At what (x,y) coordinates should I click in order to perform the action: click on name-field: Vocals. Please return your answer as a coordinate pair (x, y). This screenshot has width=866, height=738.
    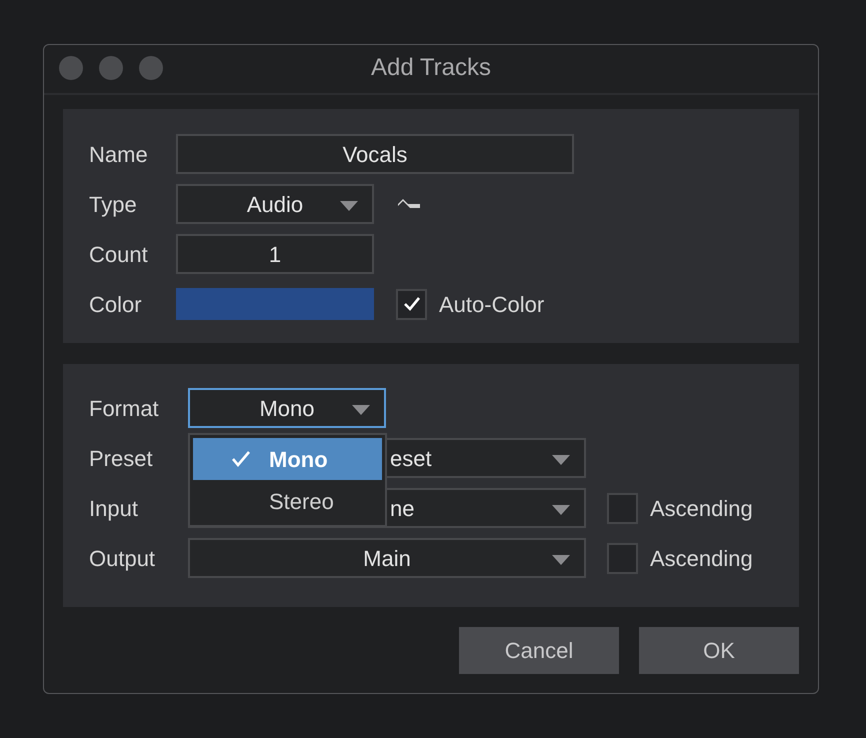
    Looking at the image, I should click on (375, 154).